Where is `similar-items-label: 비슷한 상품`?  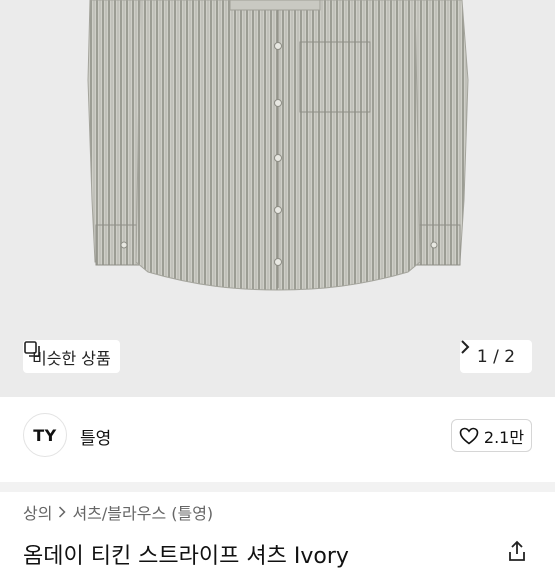 similar-items-label: 비슷한 상품 is located at coordinates (71, 358).